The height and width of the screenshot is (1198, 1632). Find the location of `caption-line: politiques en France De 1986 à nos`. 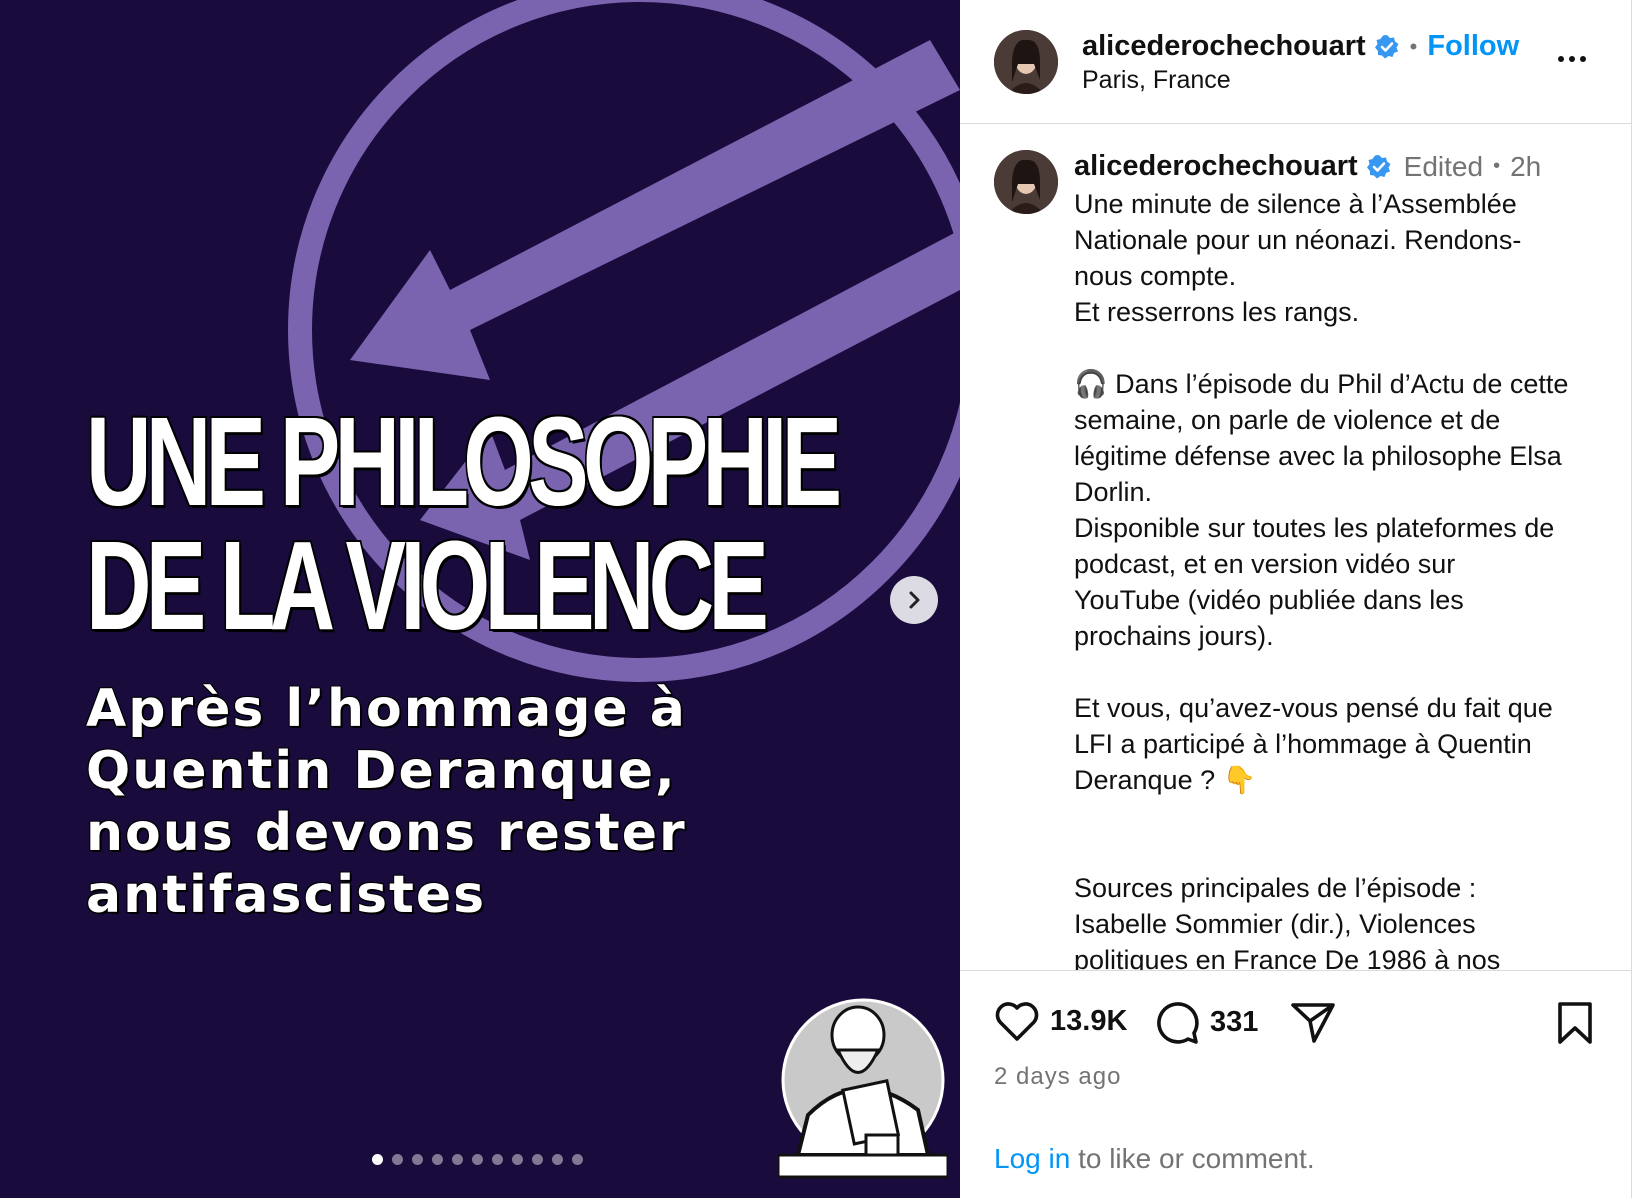

caption-line: politiques en France De 1986 à nos is located at coordinates (1287, 957).